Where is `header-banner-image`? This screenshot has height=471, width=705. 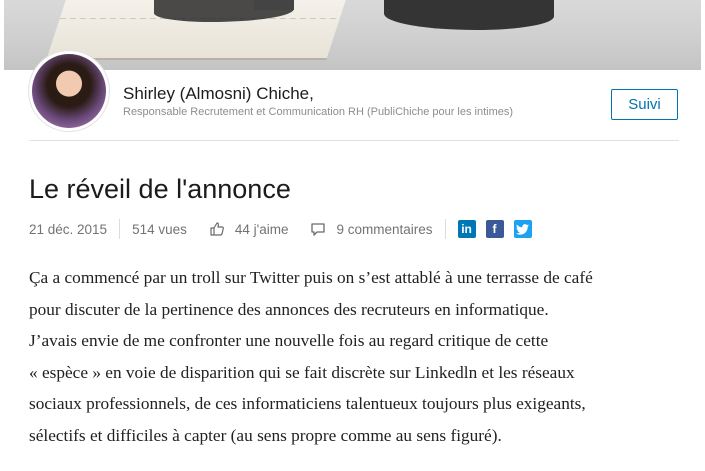
header-banner-image is located at coordinates (352, 35).